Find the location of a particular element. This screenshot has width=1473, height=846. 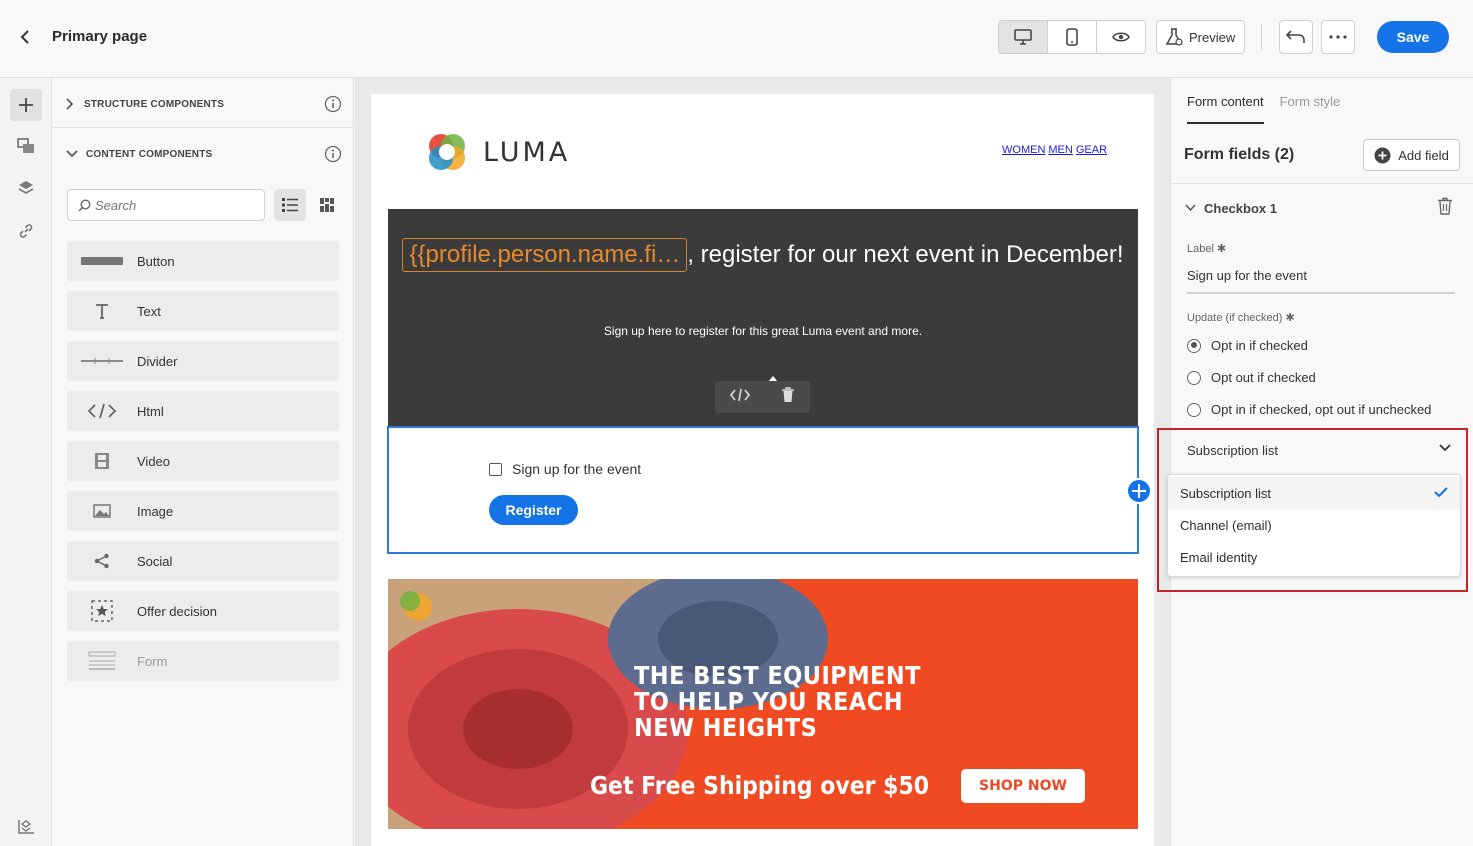

left-rail is located at coordinates (26, 462).